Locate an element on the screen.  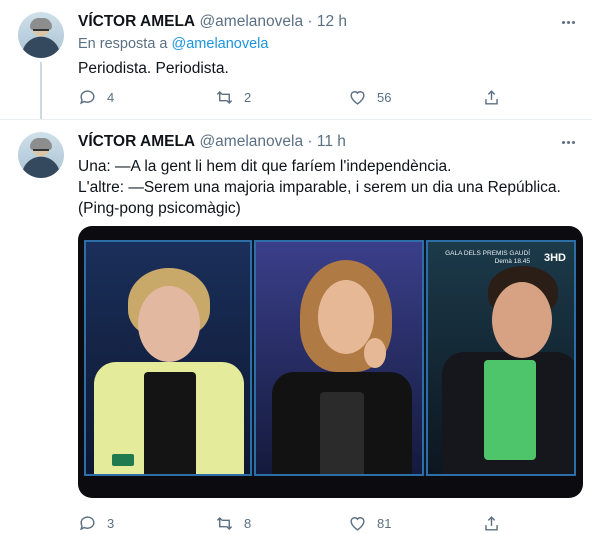
like-button: 81 is located at coordinates (369, 523).